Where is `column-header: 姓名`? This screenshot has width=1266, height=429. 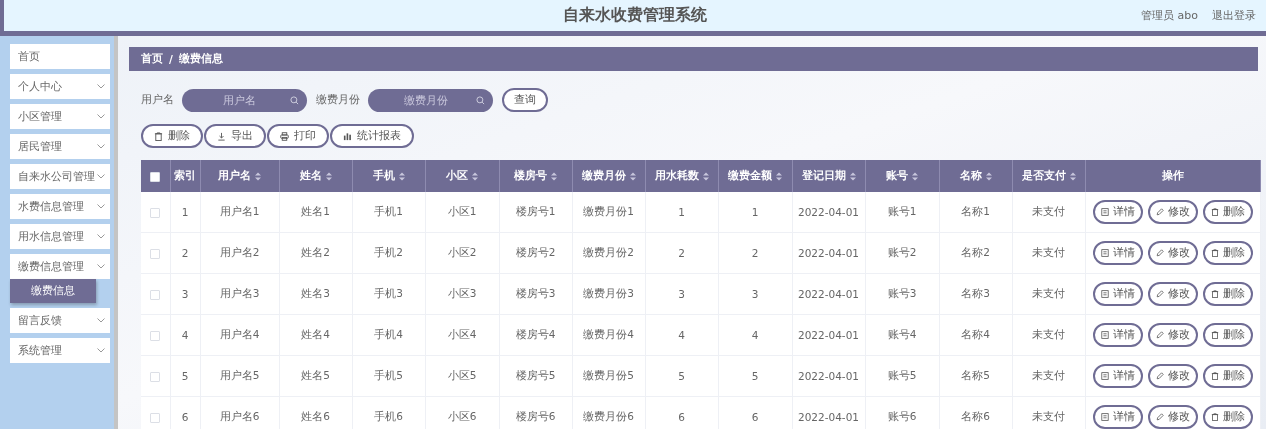 column-header: 姓名 is located at coordinates (315, 176).